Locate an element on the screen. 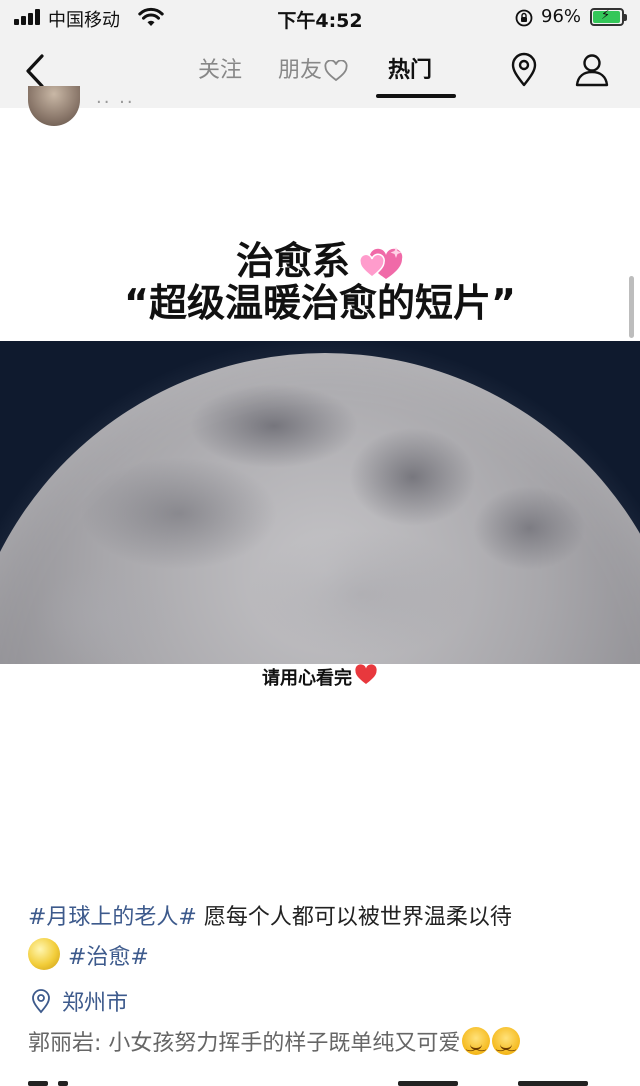 Image resolution: width=640 pixels, height=1086 pixels. nav-bar: 关注 朋友 热门 is located at coordinates (320, 71).